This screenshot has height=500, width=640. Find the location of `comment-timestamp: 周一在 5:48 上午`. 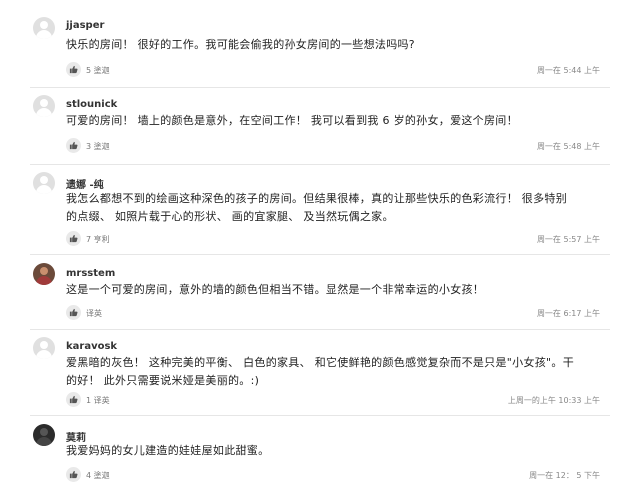

comment-timestamp: 周一在 5:48 上午 is located at coordinates (568, 146).